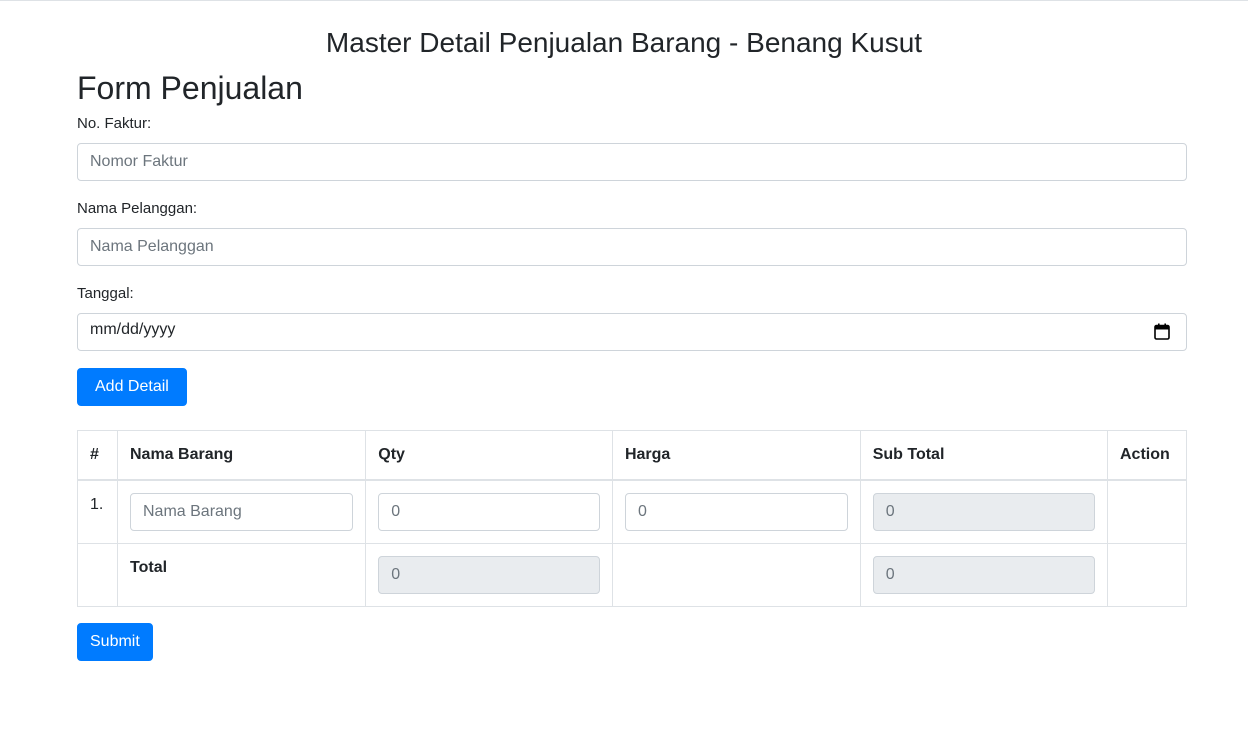 This screenshot has height=731, width=1248. Describe the element at coordinates (97, 511) in the screenshot. I see `row-number: 1.` at that location.